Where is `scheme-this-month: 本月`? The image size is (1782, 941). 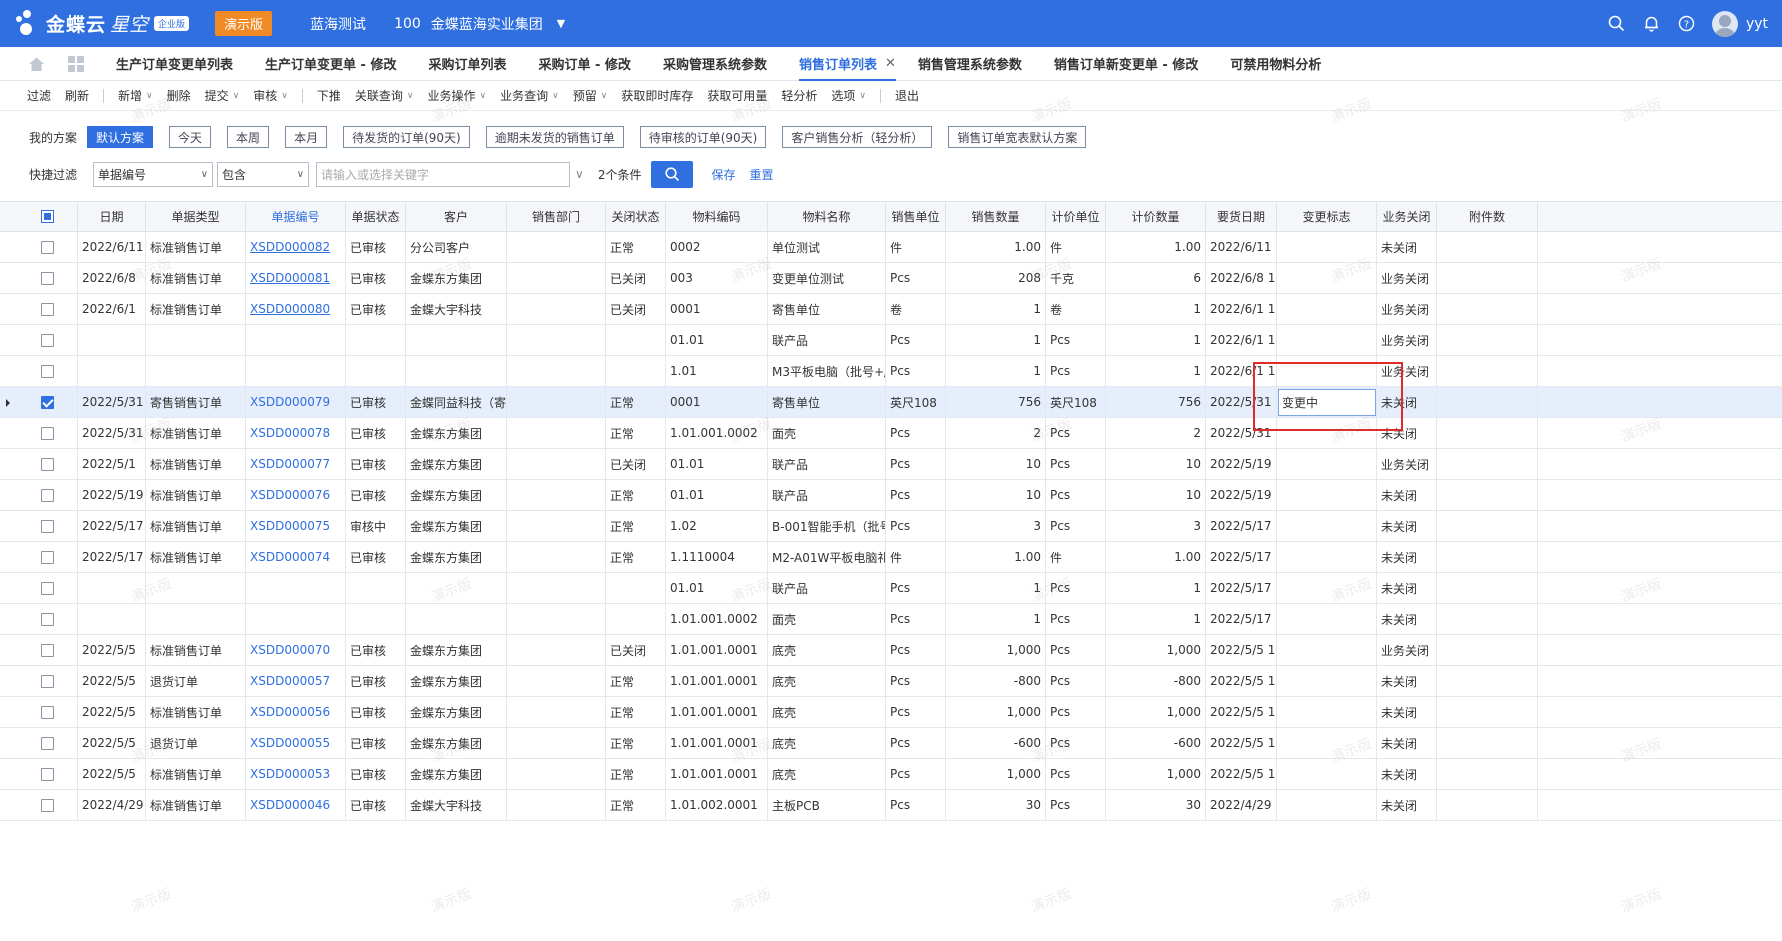
scheme-this-month: 本月 is located at coordinates (306, 137).